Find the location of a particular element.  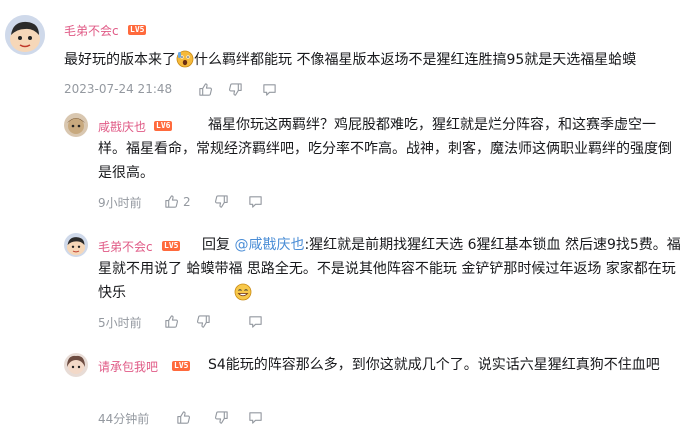

comment-time: 5小时前 is located at coordinates (120, 323).